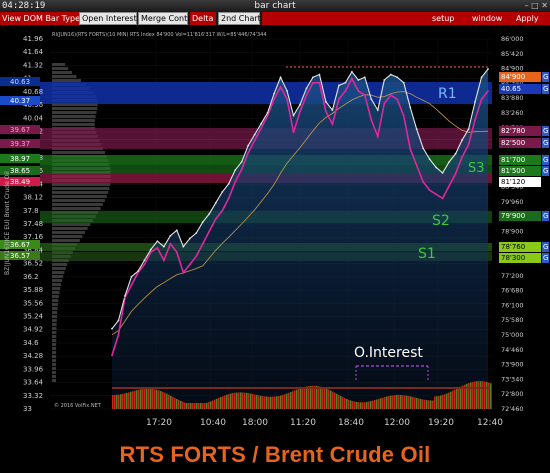 This screenshot has width=550, height=473. I want to click on left-axis-tick: 41.32, so click(33, 65).